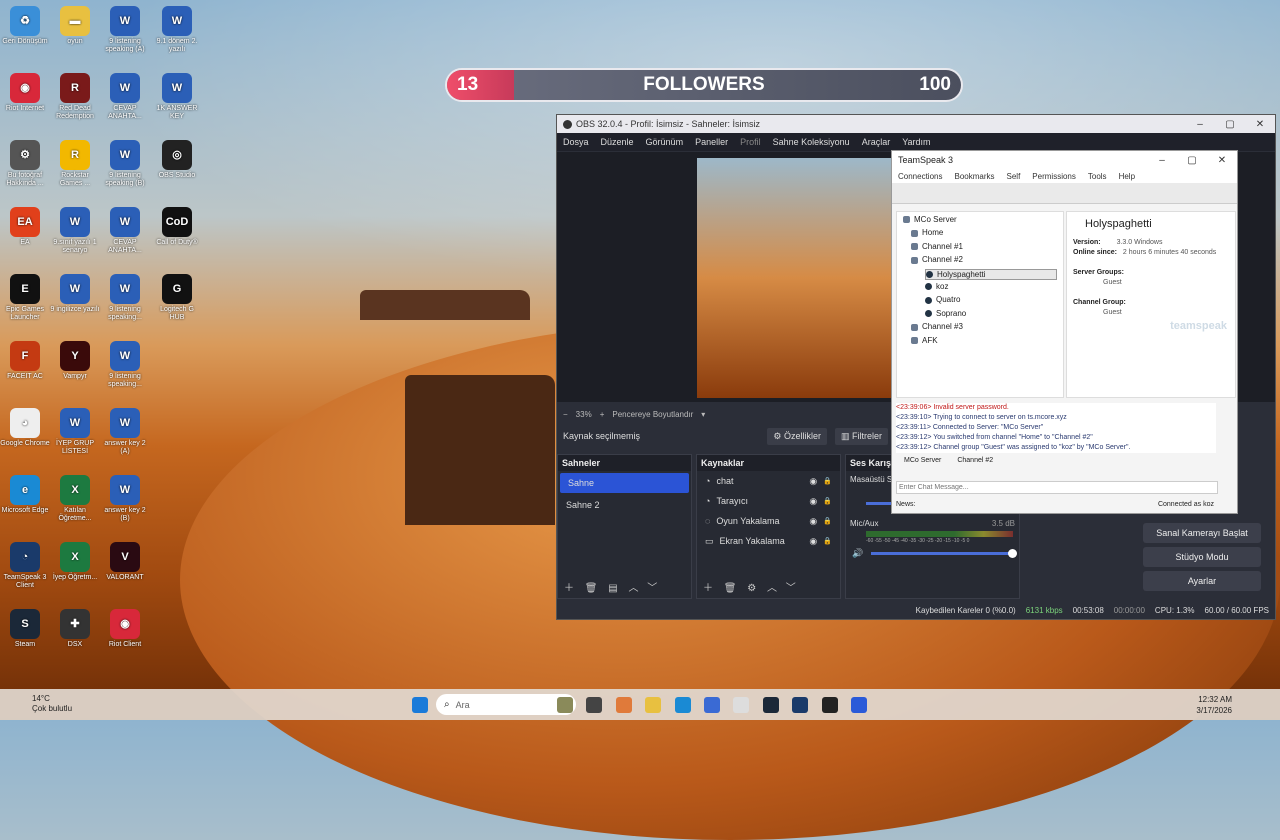  I want to click on channel-item: Home, so click(927, 232).